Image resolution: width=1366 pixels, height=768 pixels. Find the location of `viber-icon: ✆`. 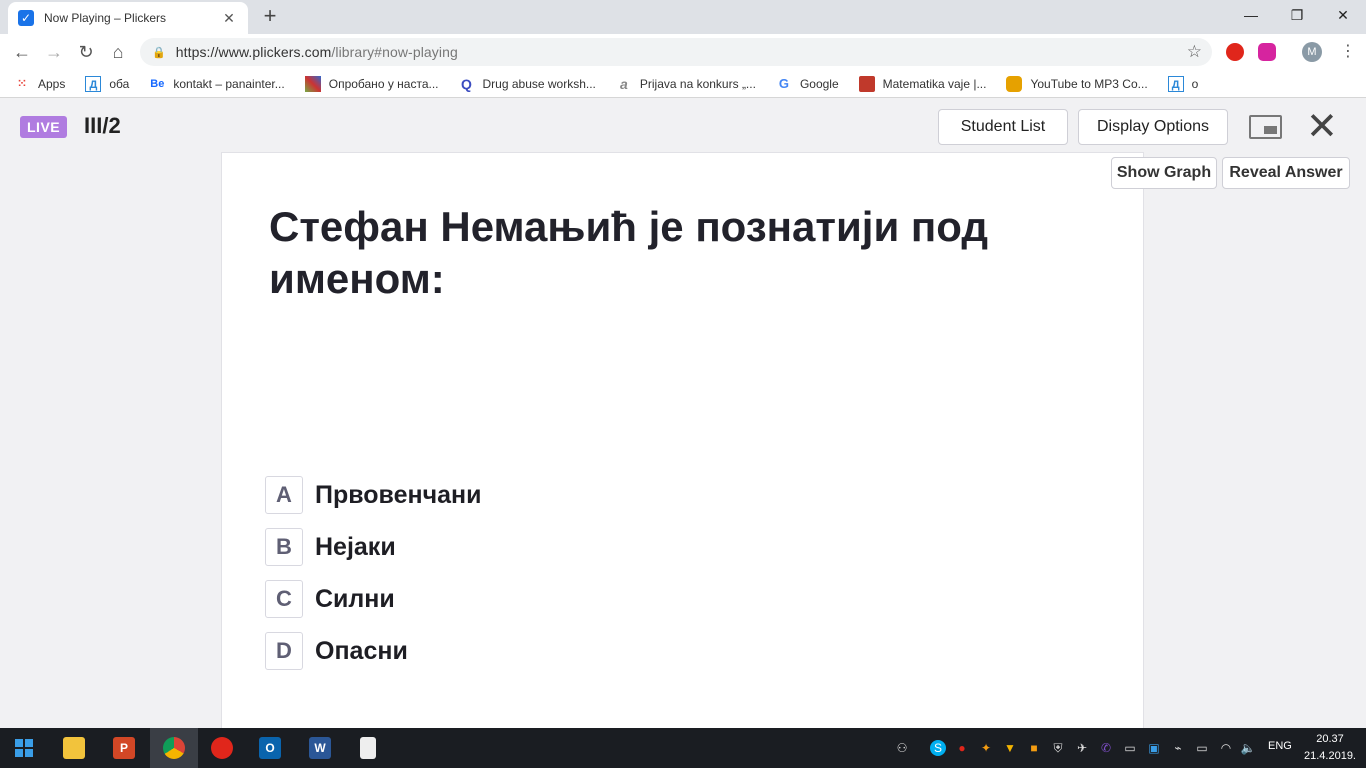

viber-icon: ✆ is located at coordinates (1106, 748).